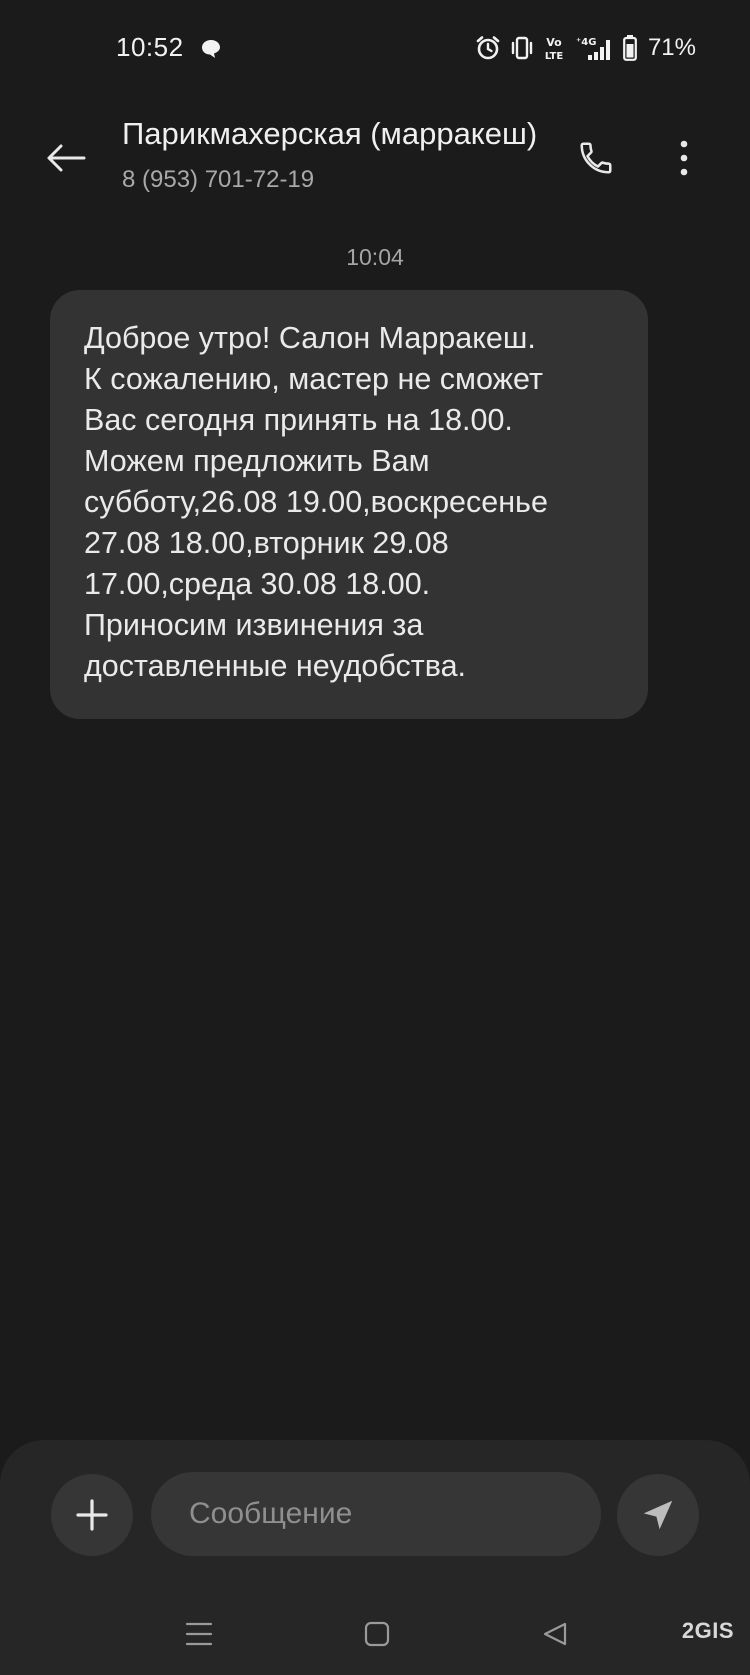 This screenshot has width=750, height=1675. I want to click on more-options-button, so click(684, 158).